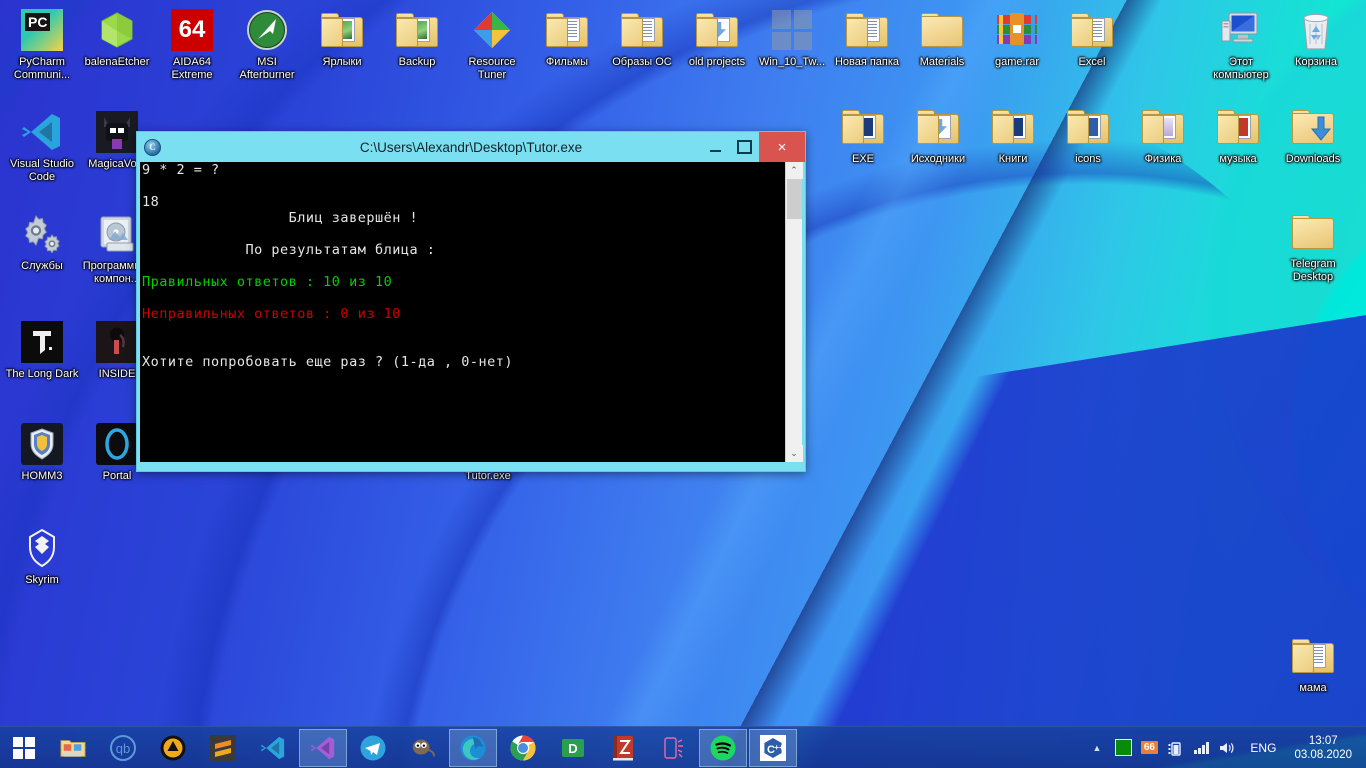 Image resolution: width=1366 pixels, height=768 pixels. What do you see at coordinates (723, 747) in the screenshot?
I see `taskbar-spotify` at bounding box center [723, 747].